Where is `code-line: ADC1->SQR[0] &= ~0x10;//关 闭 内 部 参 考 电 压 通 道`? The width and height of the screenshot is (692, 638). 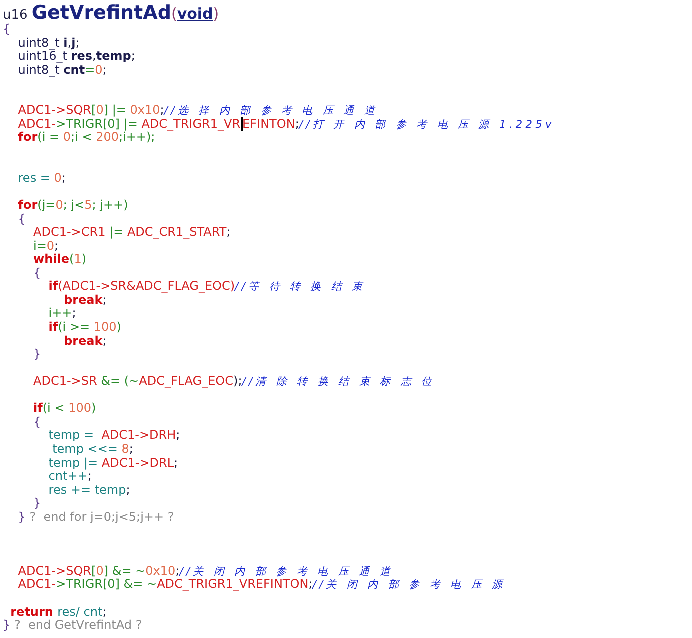 code-line: ADC1->SQR[0] &= ~0x10;//关 闭 内 部 参 考 电 压 通 道 is located at coordinates (205, 571).